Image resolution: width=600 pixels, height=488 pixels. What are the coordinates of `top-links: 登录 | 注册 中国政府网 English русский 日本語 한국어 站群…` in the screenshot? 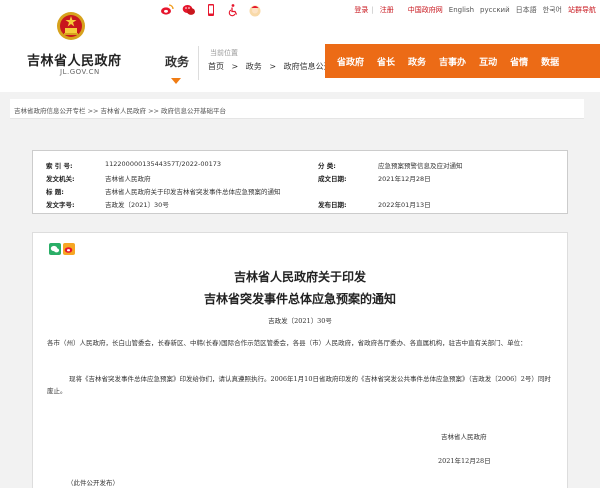 It's located at (472, 10).